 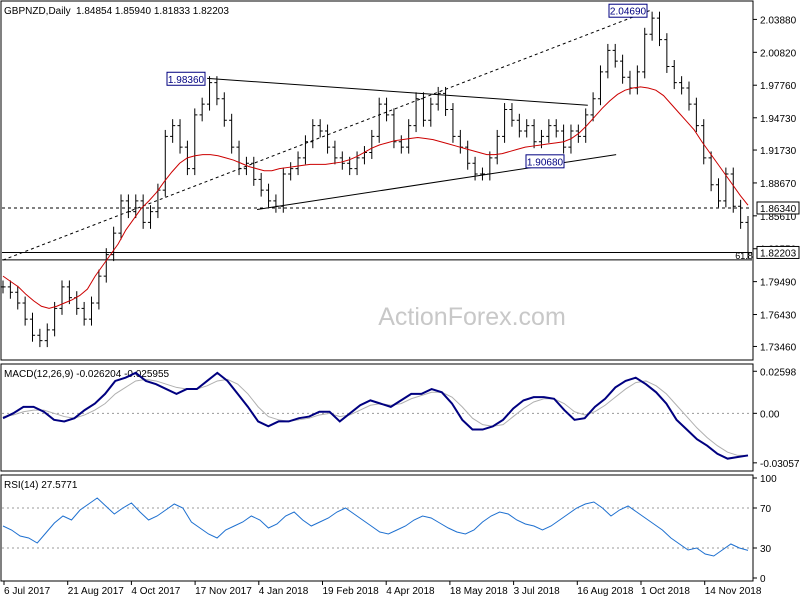 What do you see at coordinates (763, 579) in the screenshot?
I see `rsi-tick-label: 0` at bounding box center [763, 579].